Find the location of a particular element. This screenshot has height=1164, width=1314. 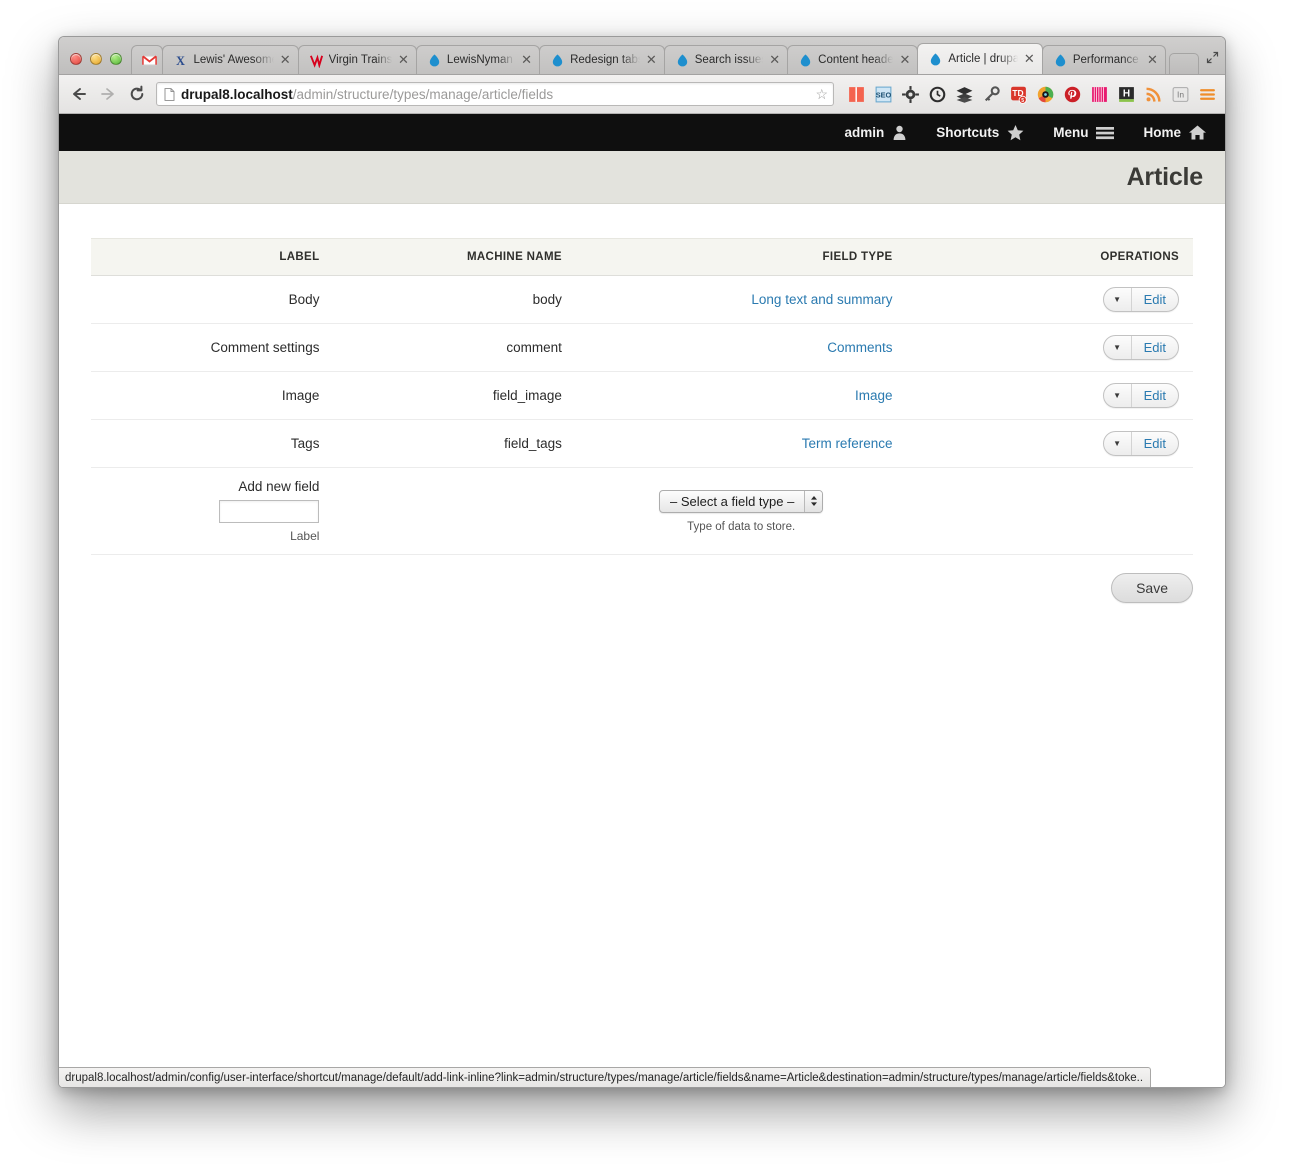

tab-title: Search issues is located at coordinates (729, 60).